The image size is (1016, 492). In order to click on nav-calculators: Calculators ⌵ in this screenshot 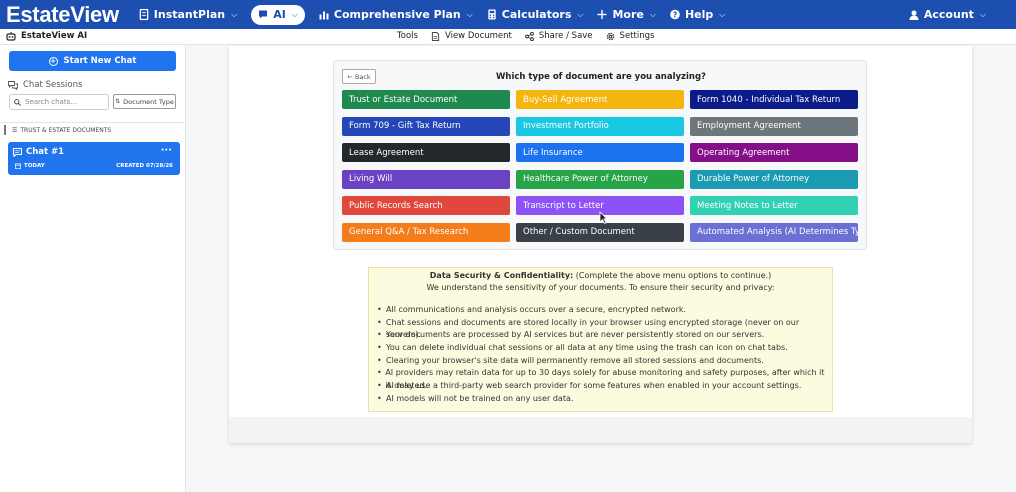, I will do `click(535, 15)`.